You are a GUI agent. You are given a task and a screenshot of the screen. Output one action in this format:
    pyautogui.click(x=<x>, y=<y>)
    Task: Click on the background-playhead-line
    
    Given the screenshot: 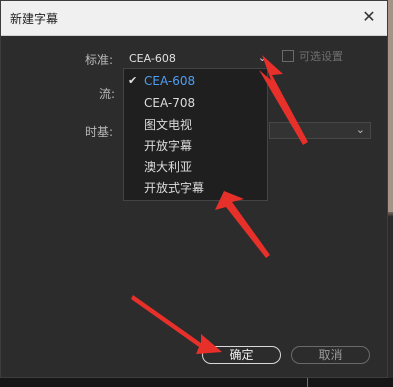 What is the action you would take?
    pyautogui.click(x=307, y=382)
    